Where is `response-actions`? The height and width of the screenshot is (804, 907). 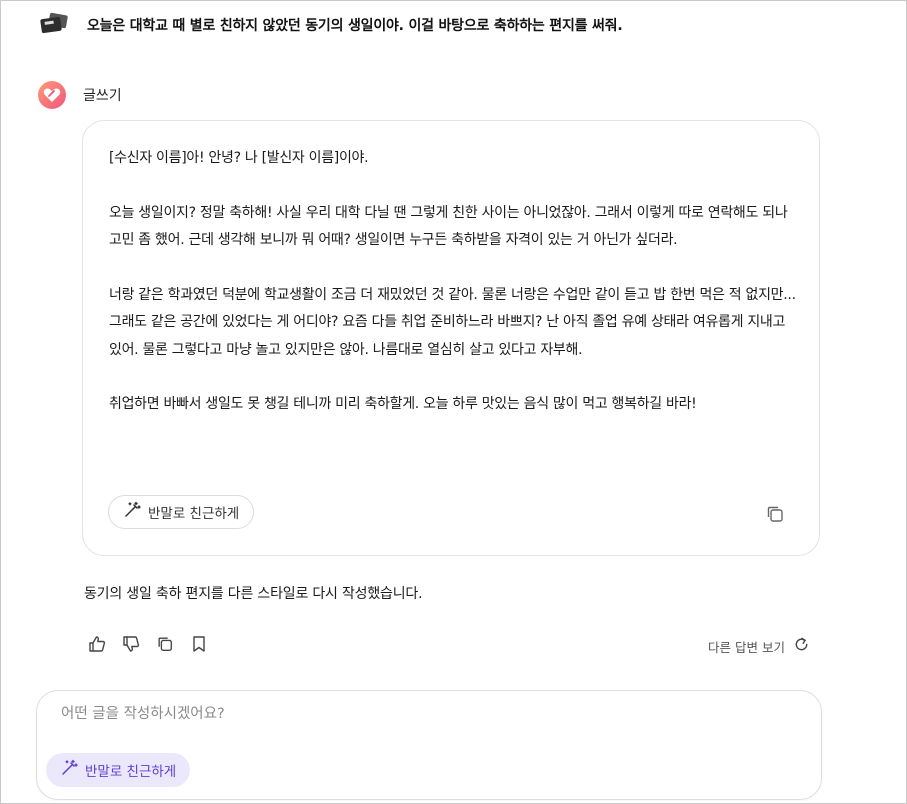 response-actions is located at coordinates (148, 644).